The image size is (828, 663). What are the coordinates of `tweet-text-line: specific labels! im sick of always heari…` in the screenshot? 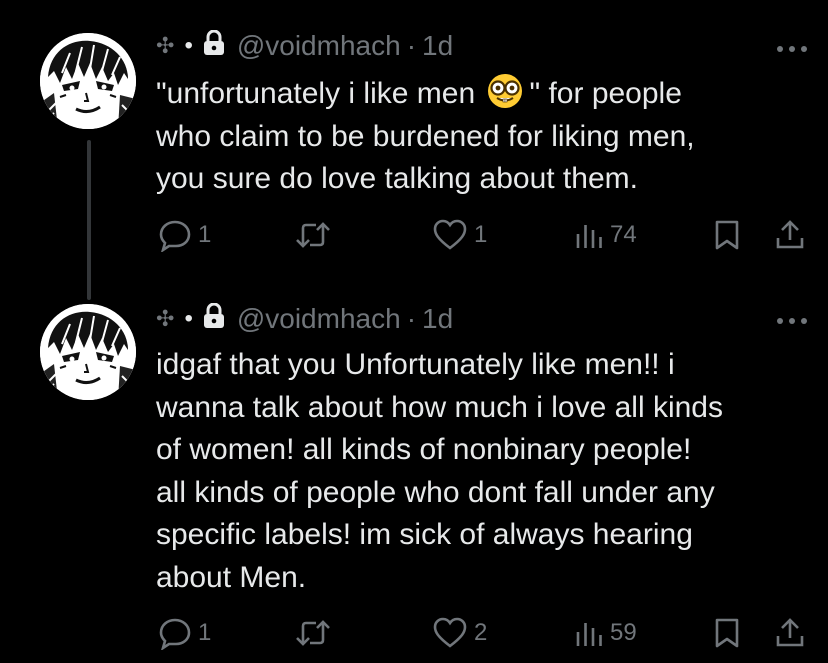 It's located at (424, 534).